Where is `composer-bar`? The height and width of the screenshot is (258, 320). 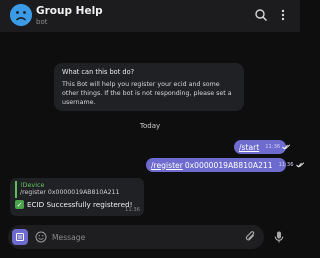
composer-bar is located at coordinates (136, 237).